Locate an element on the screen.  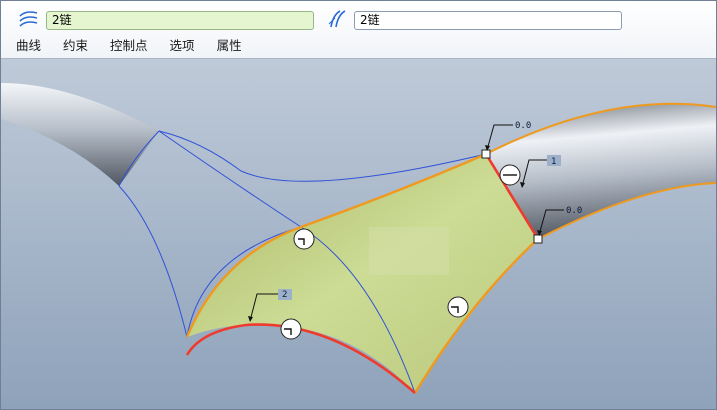
tangent-curve-icon is located at coordinates (338, 19).